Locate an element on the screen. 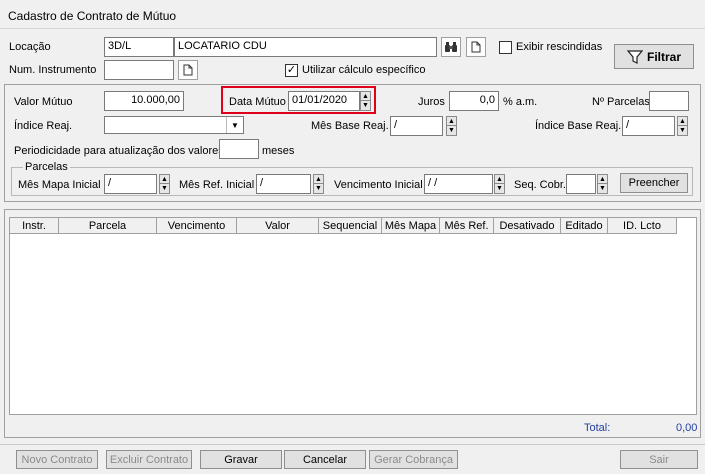 This screenshot has height=474, width=705. num-instrumento-document-button is located at coordinates (188, 70).